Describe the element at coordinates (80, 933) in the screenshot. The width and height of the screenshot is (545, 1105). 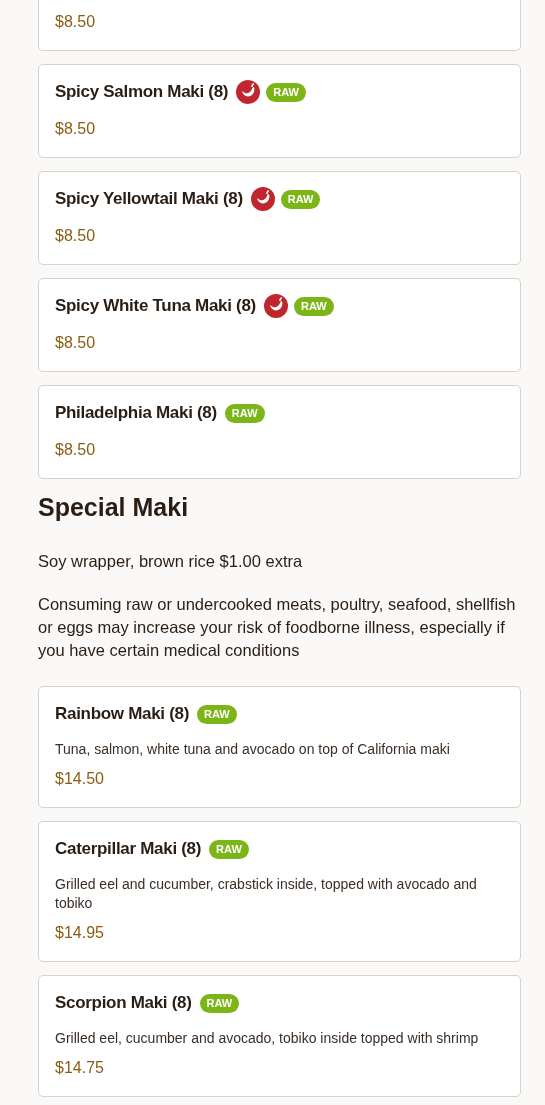
I see `item-price: $14.95` at that location.